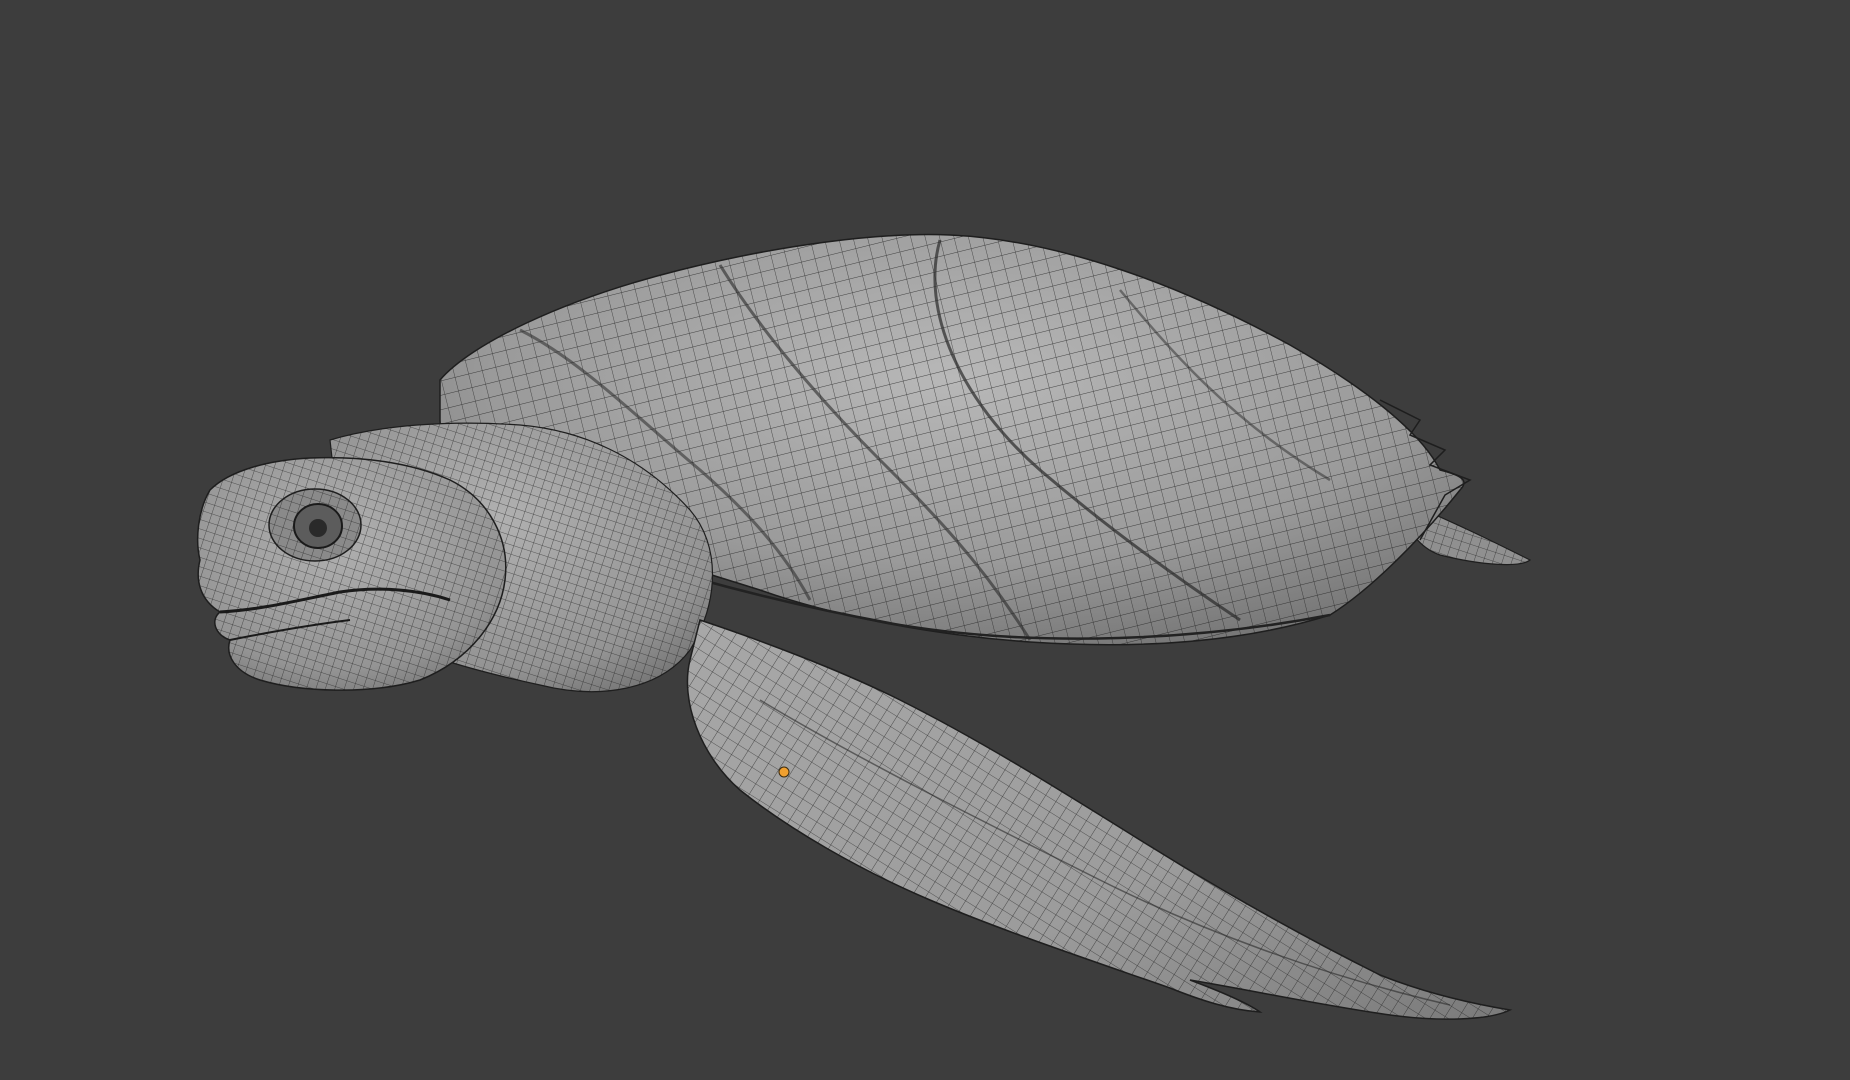 The height and width of the screenshot is (1080, 1850). What do you see at coordinates (351, 573) in the screenshot?
I see `head` at bounding box center [351, 573].